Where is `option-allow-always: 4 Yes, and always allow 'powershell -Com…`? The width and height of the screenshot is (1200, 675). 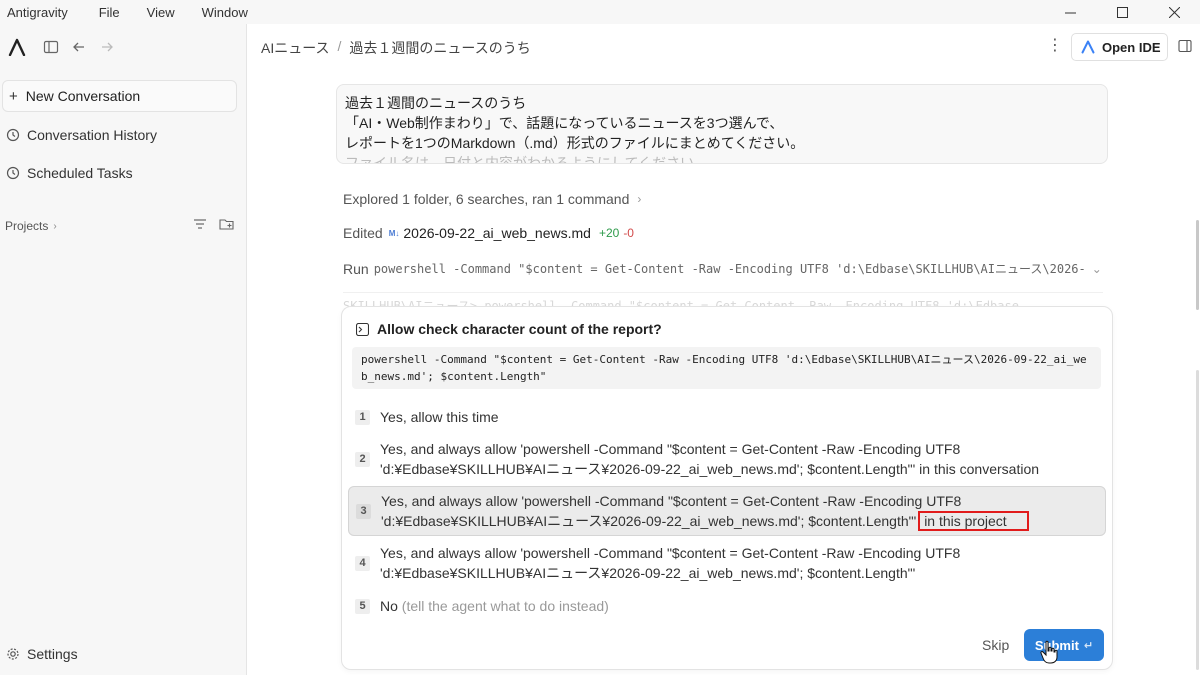 option-allow-always: 4 Yes, and always allow 'powershell -Com… is located at coordinates (727, 563).